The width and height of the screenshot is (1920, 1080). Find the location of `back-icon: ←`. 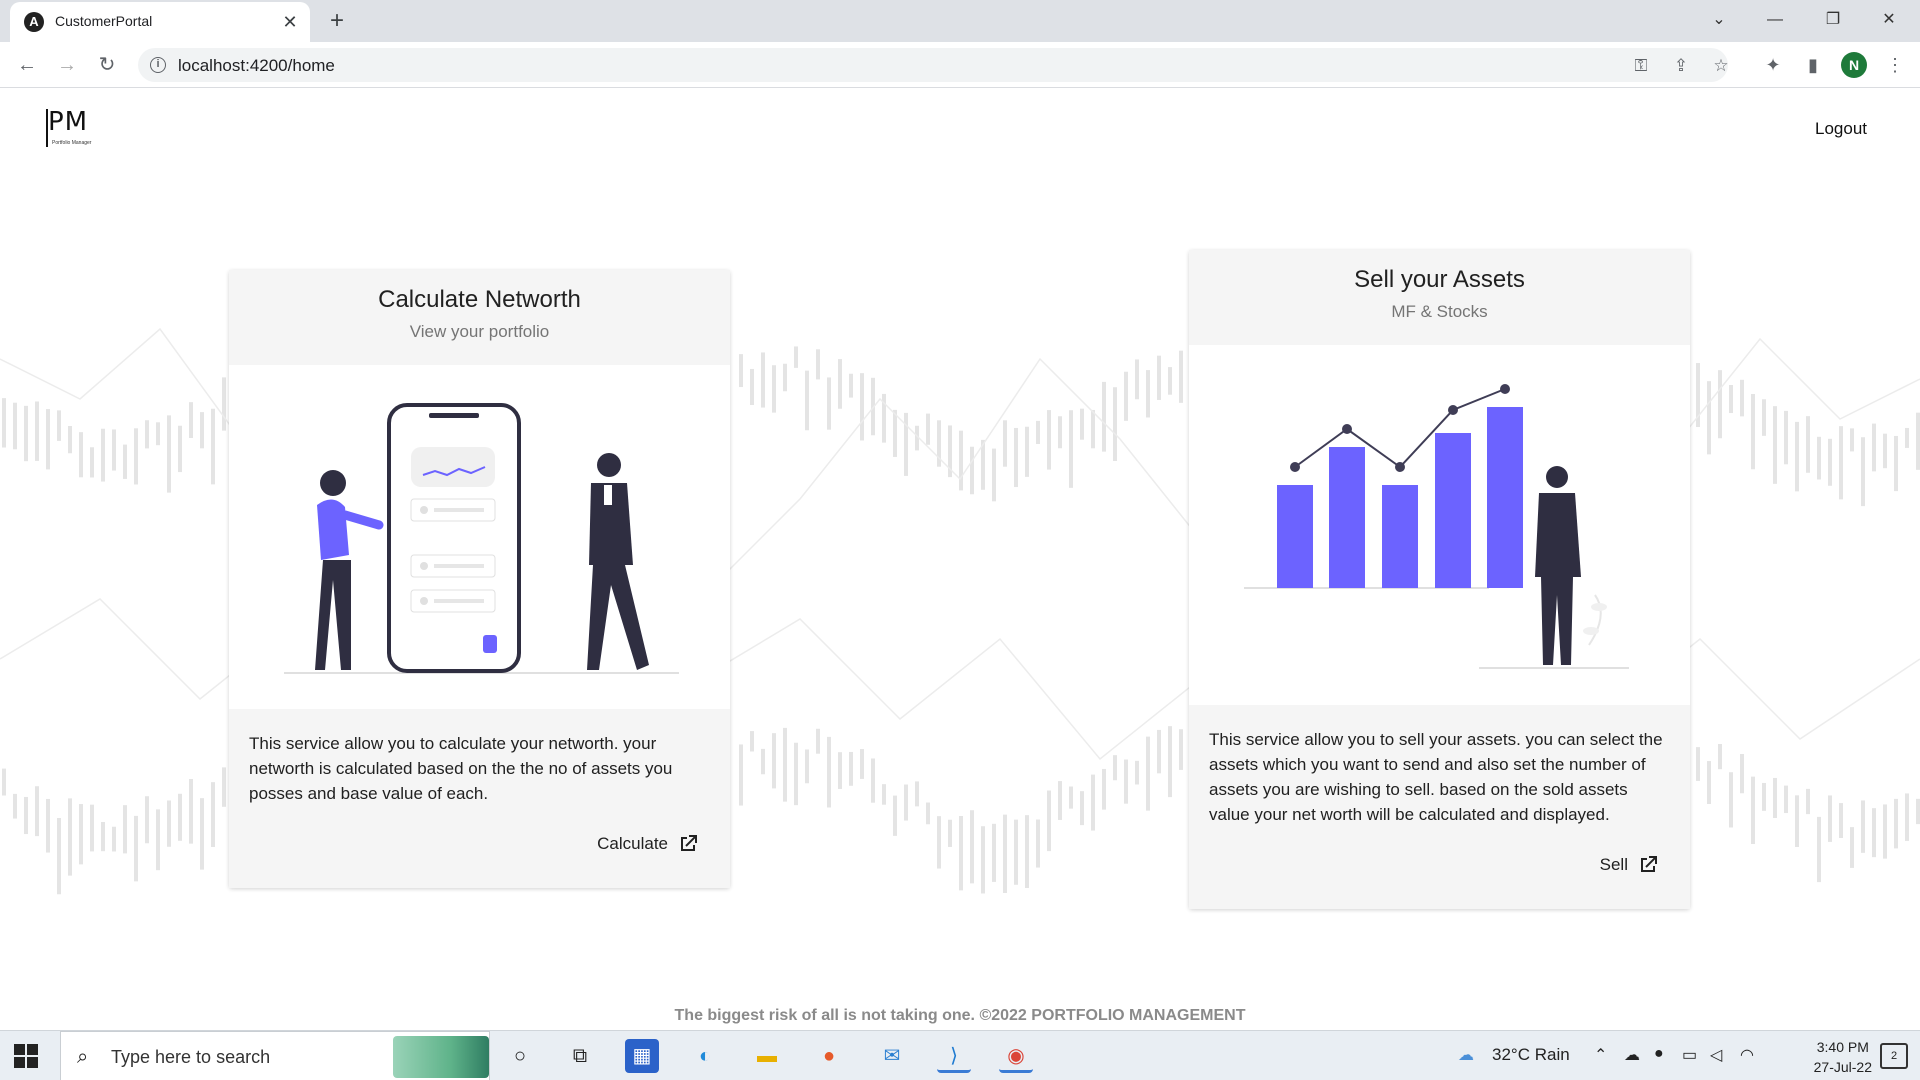

back-icon: ← is located at coordinates (27, 65).